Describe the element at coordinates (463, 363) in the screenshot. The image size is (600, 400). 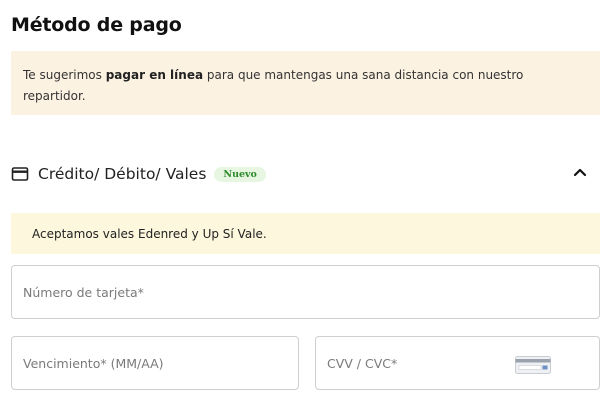
I see `cvv-input` at that location.